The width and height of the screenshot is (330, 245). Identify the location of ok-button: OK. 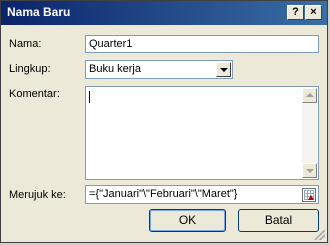
(187, 220).